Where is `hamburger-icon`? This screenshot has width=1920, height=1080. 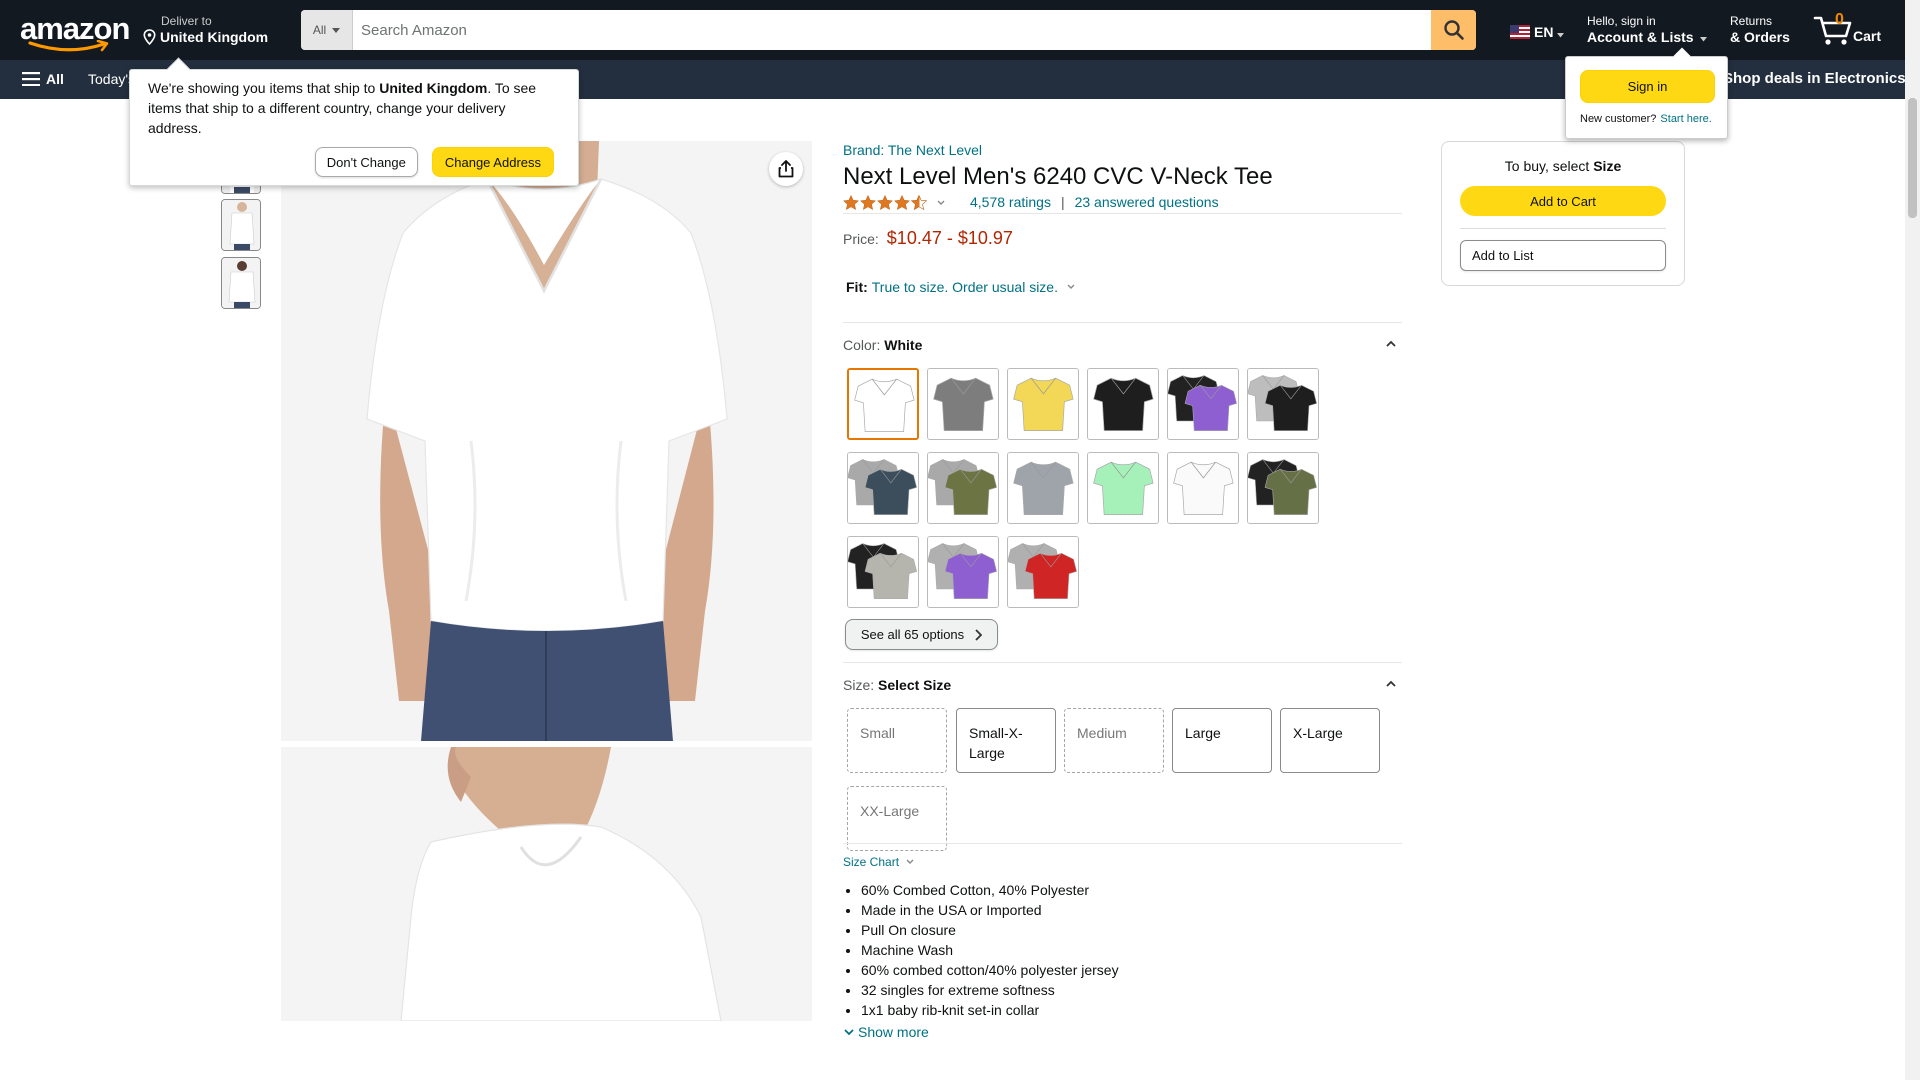
hamburger-icon is located at coordinates (31, 79).